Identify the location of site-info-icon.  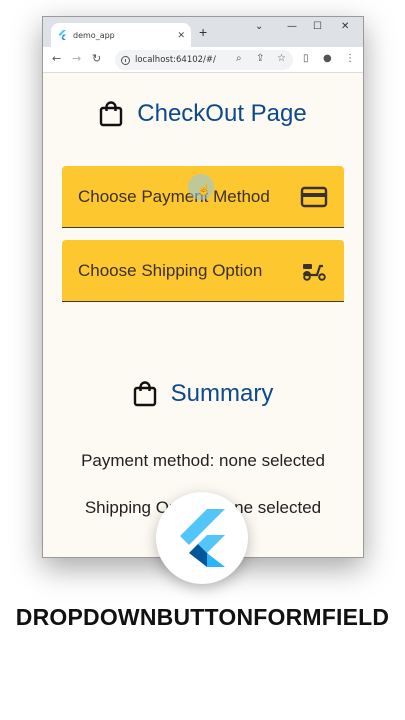
(125, 60).